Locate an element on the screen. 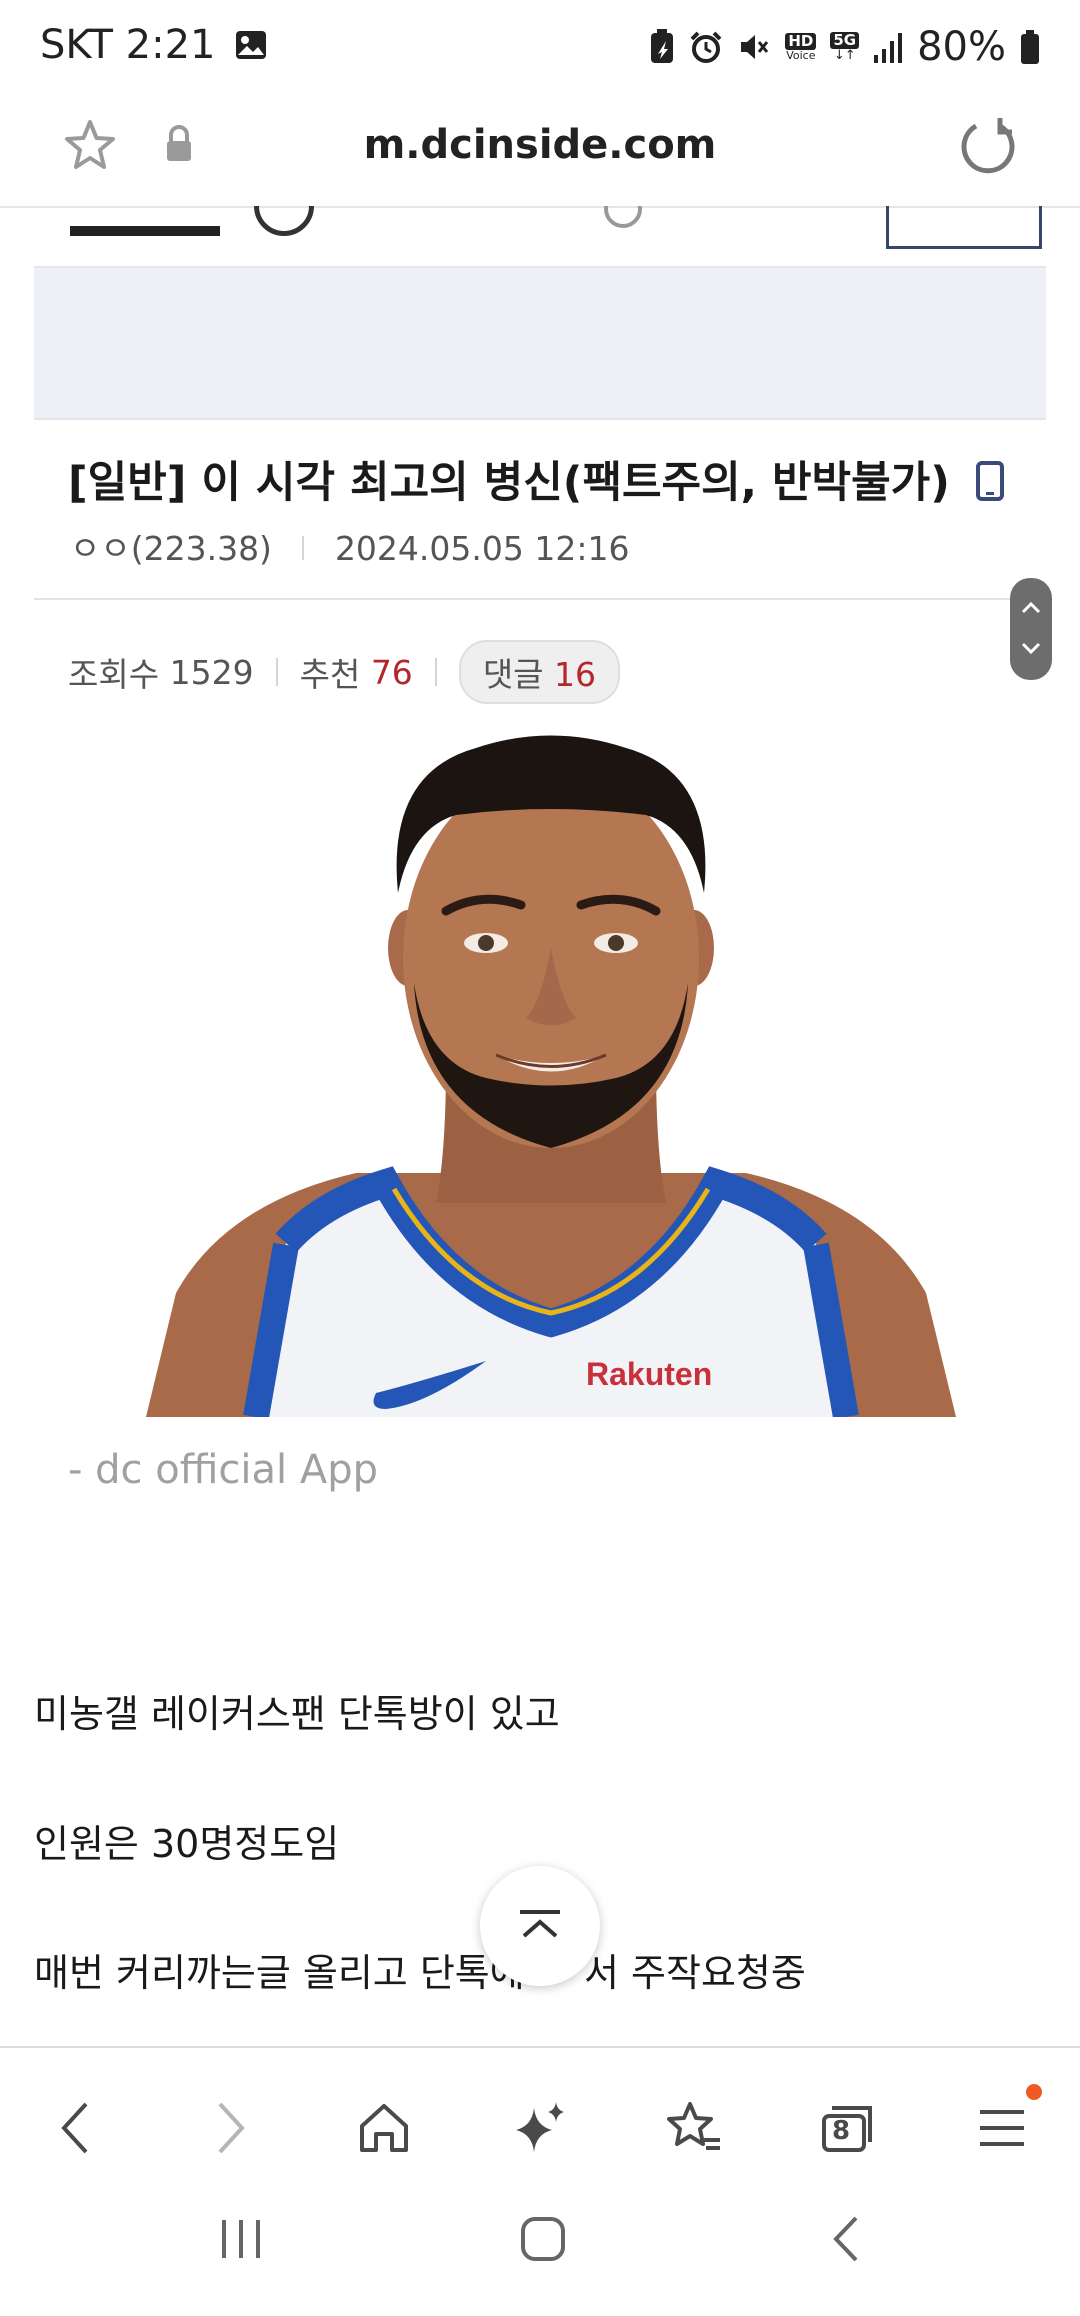  comments-count: 16 is located at coordinates (575, 674).